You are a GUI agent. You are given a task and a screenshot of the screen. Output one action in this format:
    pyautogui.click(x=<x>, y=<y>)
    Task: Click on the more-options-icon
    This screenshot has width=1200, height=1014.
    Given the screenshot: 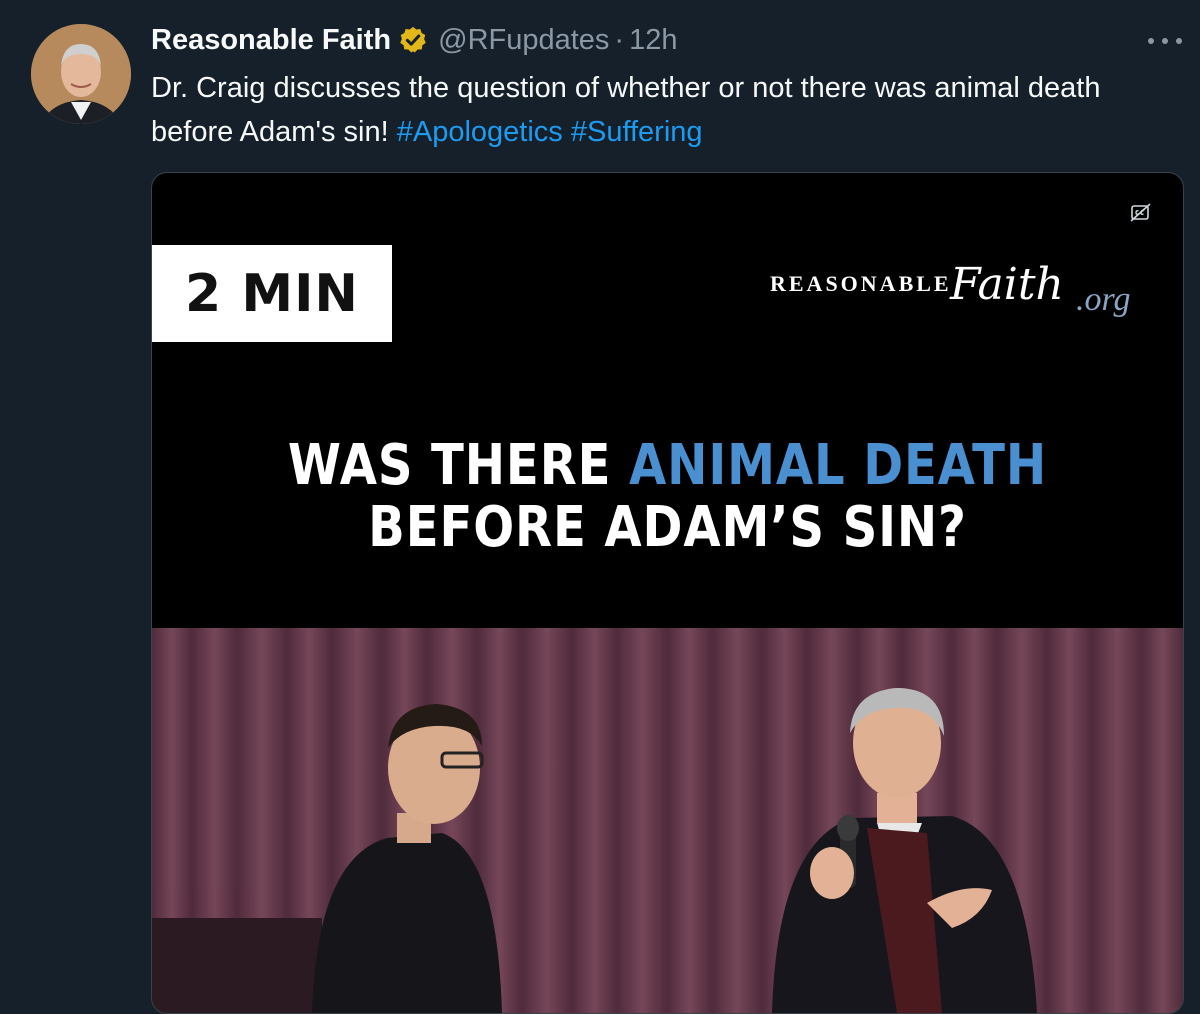 What is the action you would take?
    pyautogui.click(x=1165, y=41)
    